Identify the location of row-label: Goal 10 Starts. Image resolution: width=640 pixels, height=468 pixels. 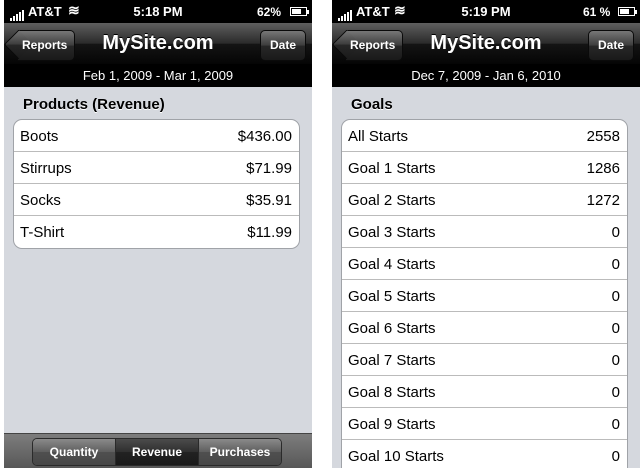
(396, 456).